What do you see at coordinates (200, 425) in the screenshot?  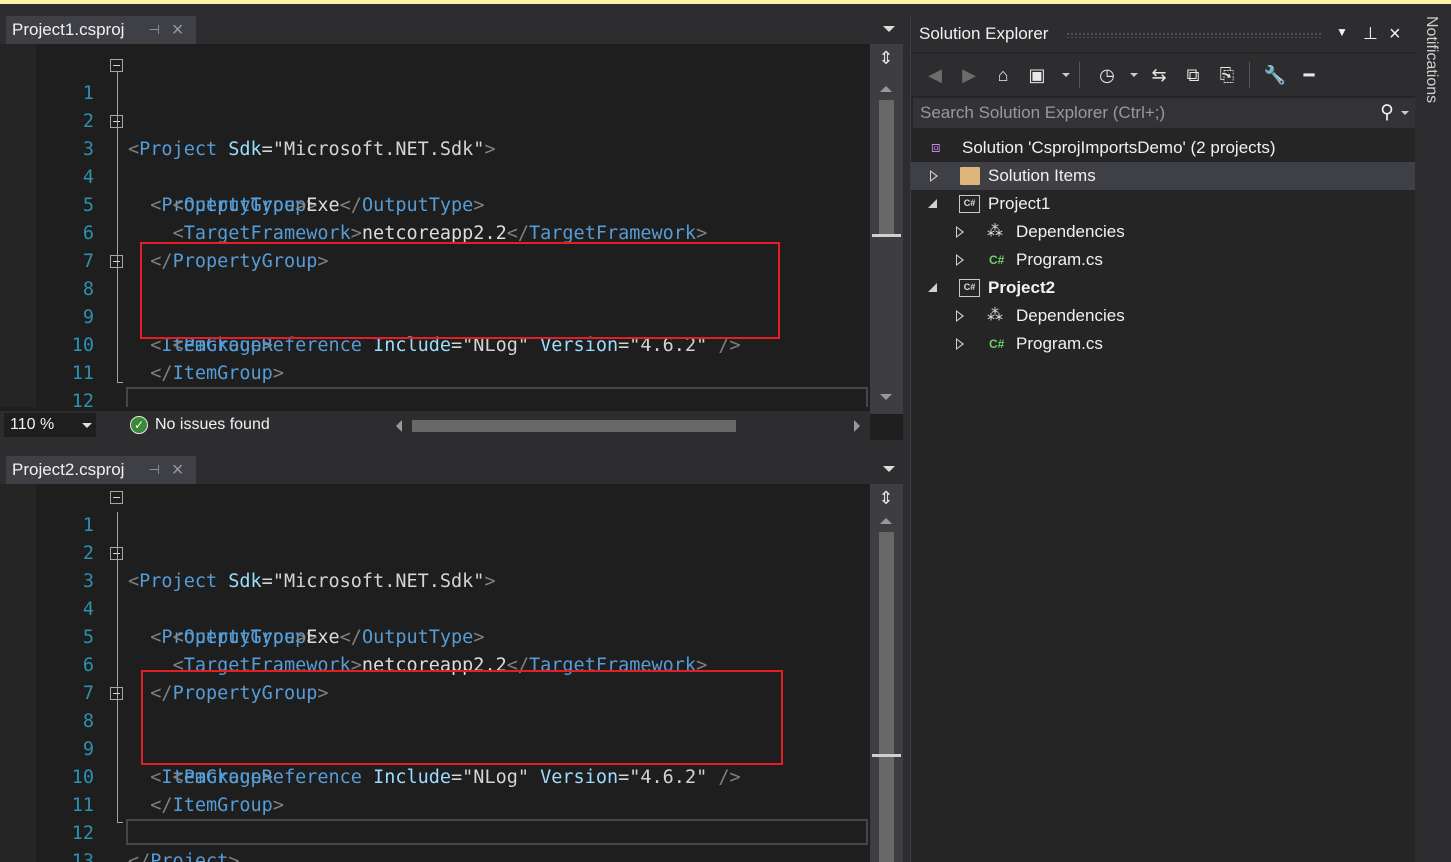 I see `issues-indicator: ✓ No issues found` at bounding box center [200, 425].